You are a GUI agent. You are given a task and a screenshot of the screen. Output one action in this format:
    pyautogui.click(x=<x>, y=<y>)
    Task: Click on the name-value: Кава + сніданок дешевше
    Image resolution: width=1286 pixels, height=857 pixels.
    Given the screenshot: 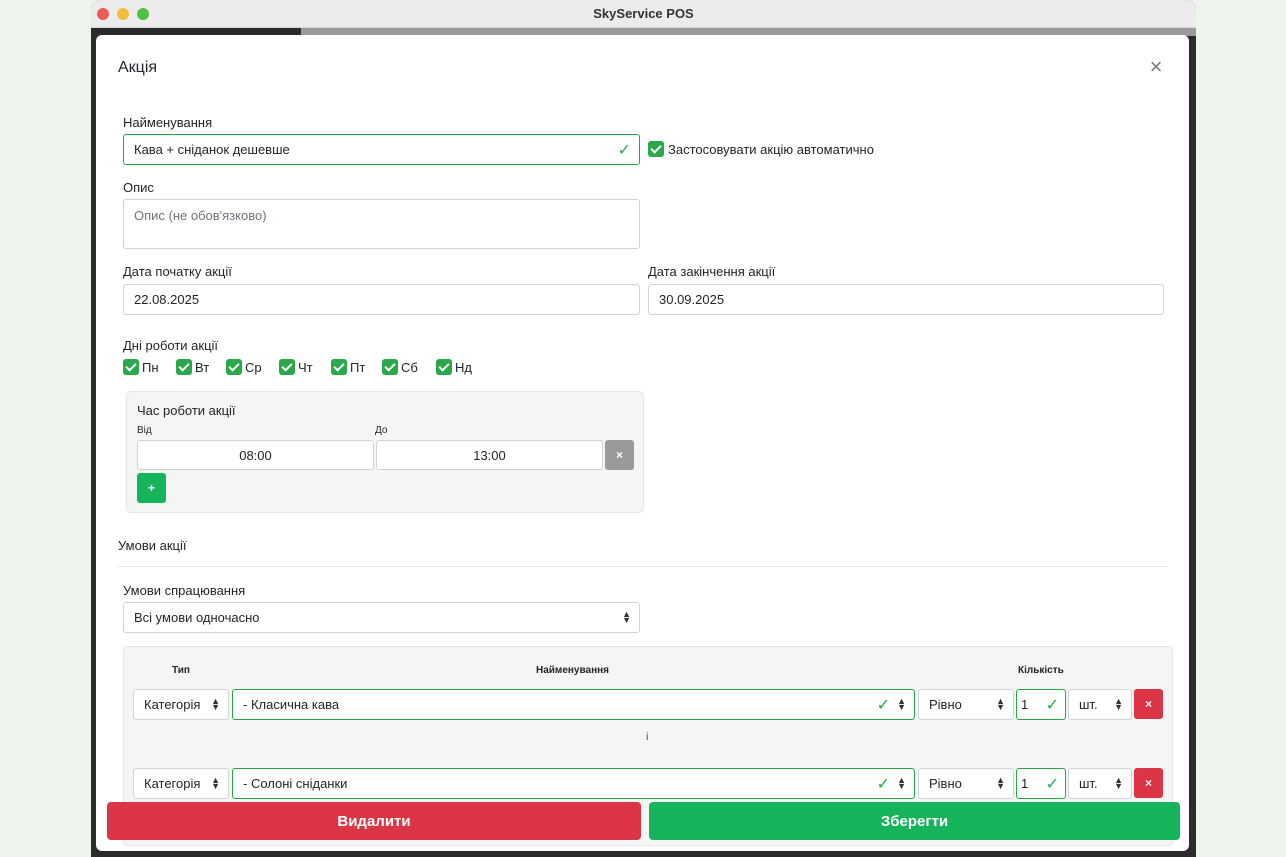 What is the action you would take?
    pyautogui.click(x=212, y=149)
    